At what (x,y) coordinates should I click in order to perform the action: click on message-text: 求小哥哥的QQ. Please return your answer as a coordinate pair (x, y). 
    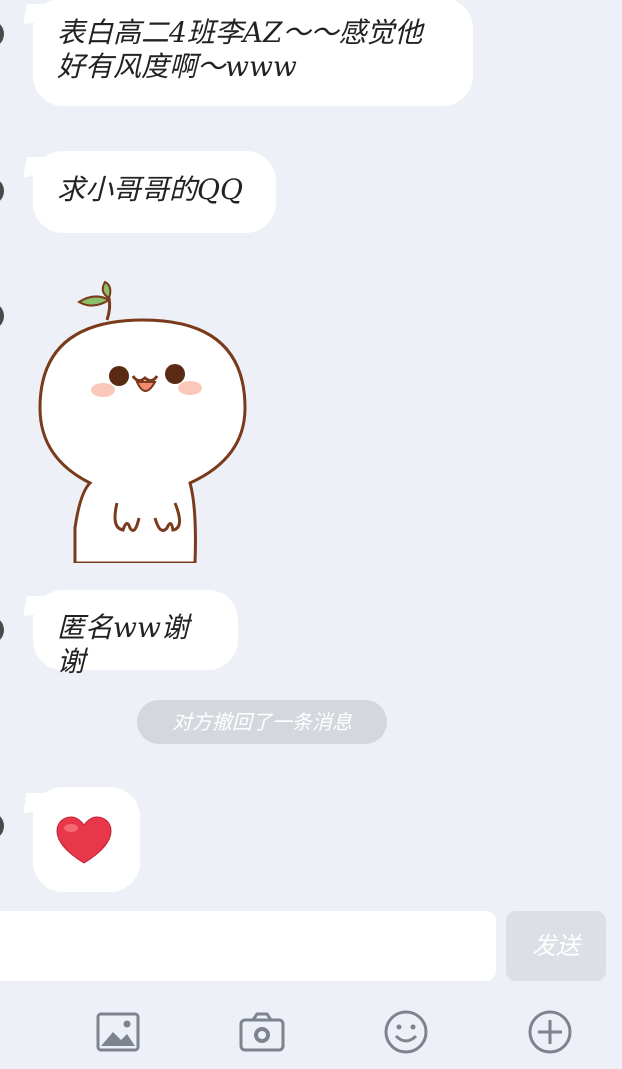
    Looking at the image, I should click on (150, 189).